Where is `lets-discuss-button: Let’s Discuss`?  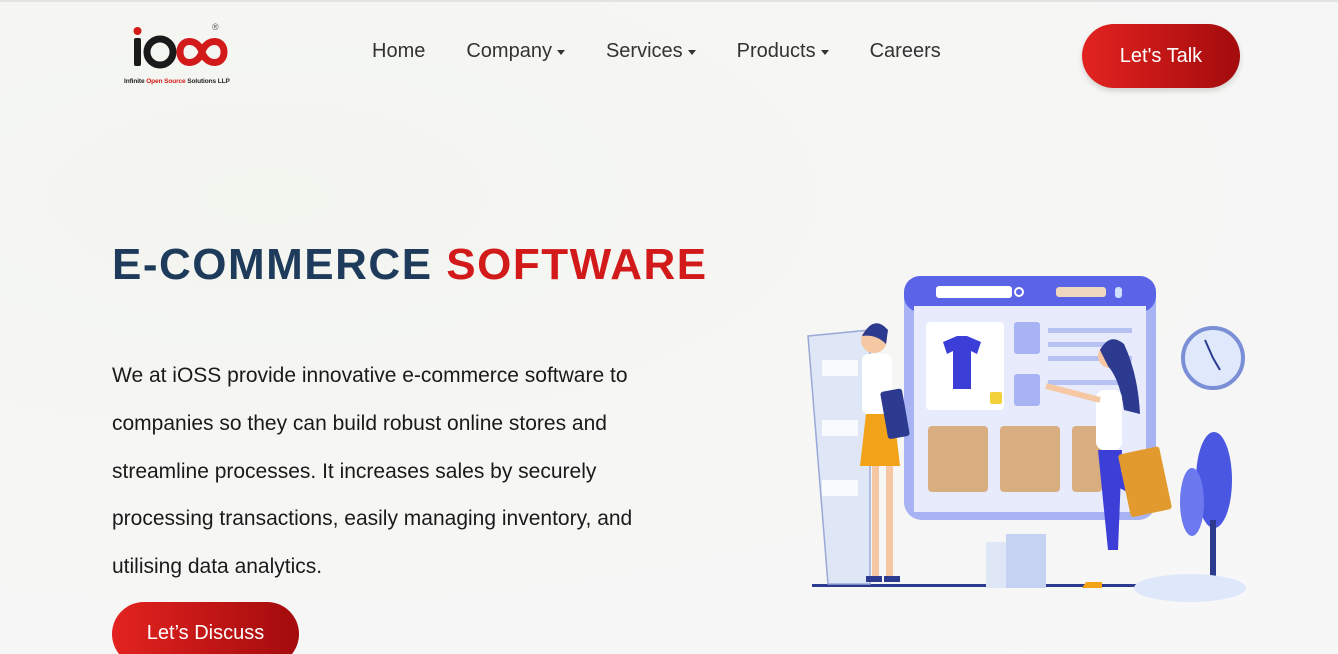 lets-discuss-button: Let’s Discuss is located at coordinates (205, 628).